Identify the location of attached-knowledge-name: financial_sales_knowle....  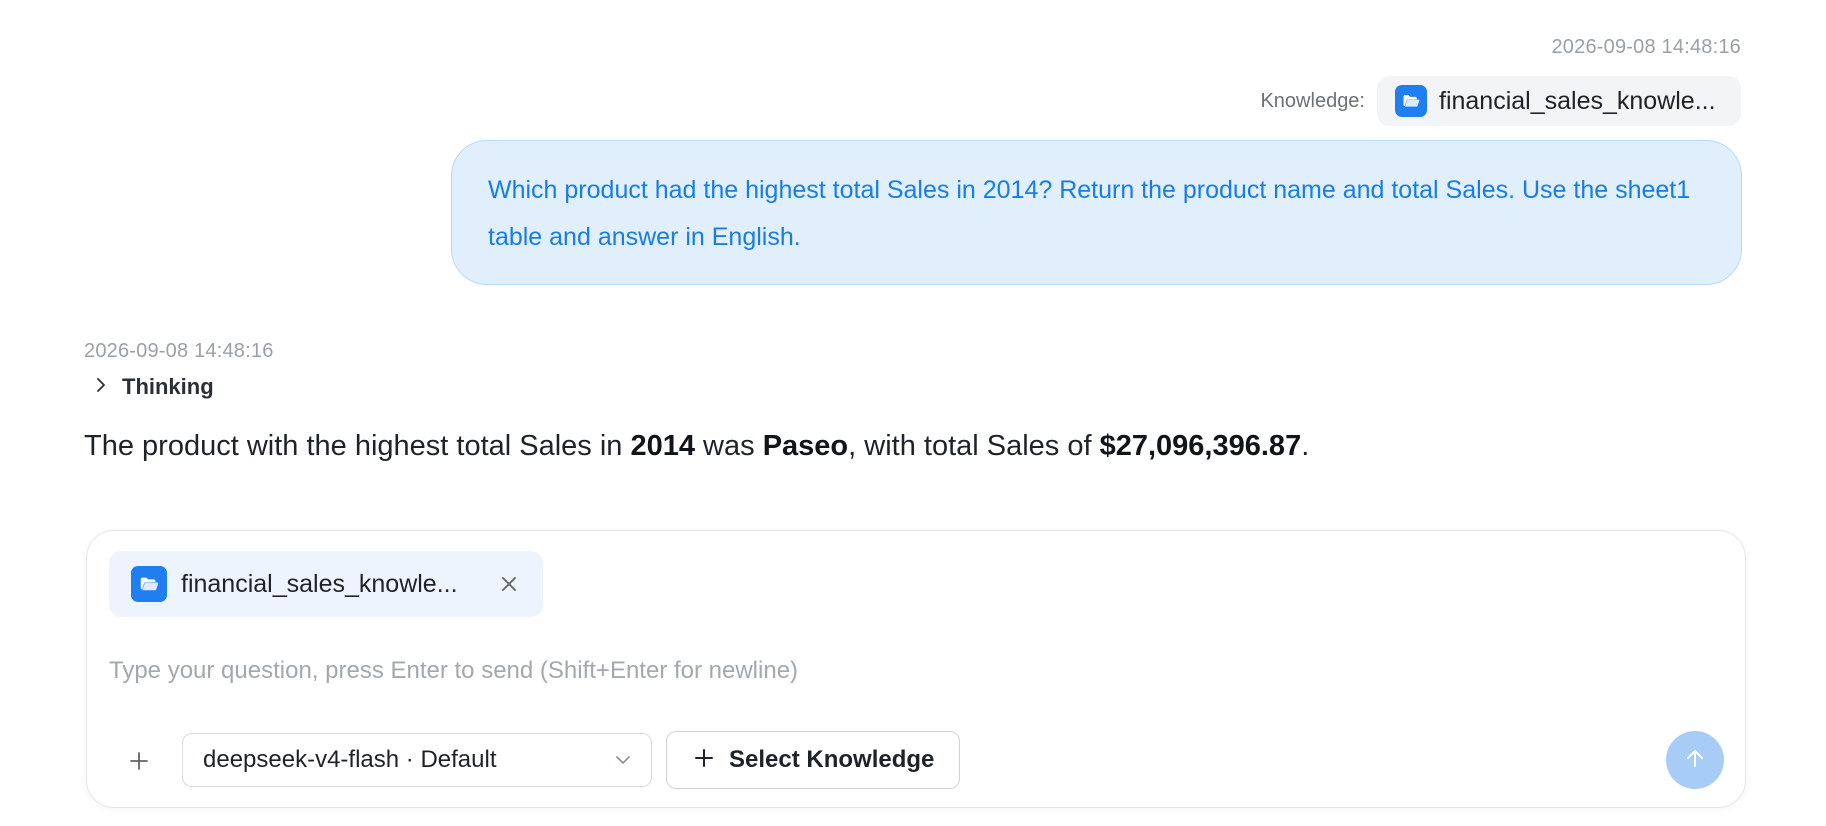
(319, 583).